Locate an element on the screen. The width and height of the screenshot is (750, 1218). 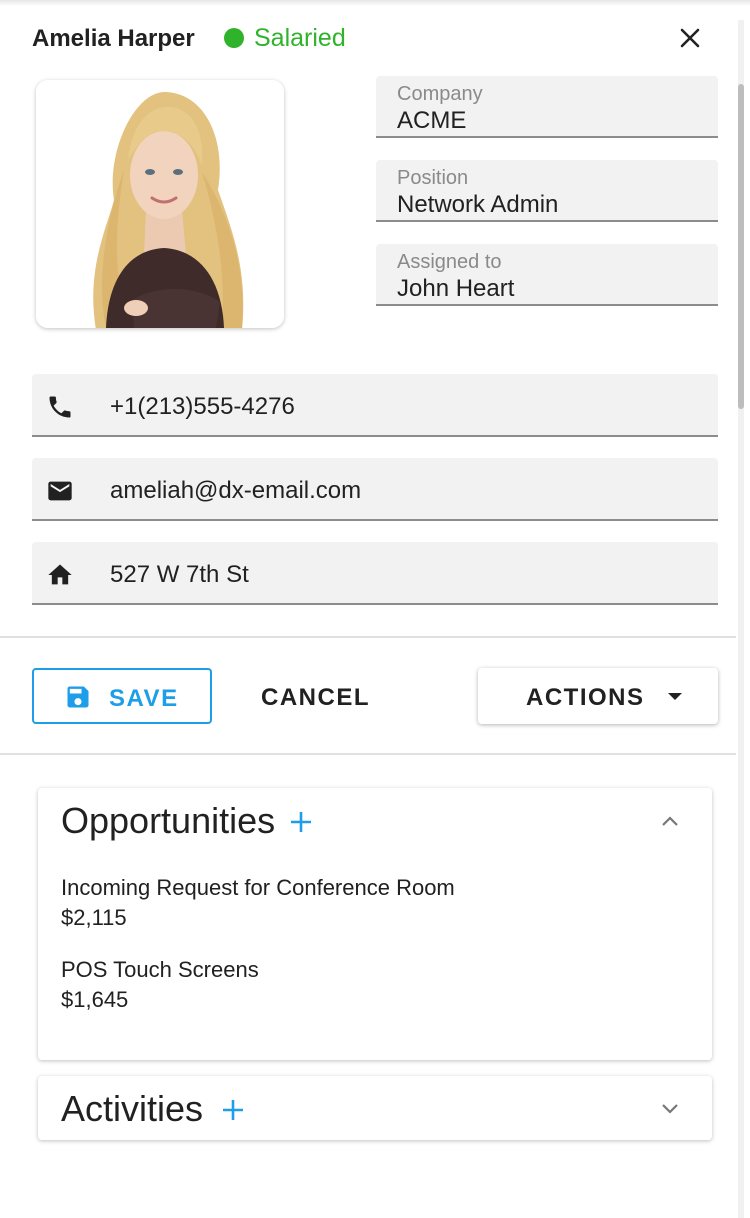
opportunities-title: Opportunities is located at coordinates (168, 820).